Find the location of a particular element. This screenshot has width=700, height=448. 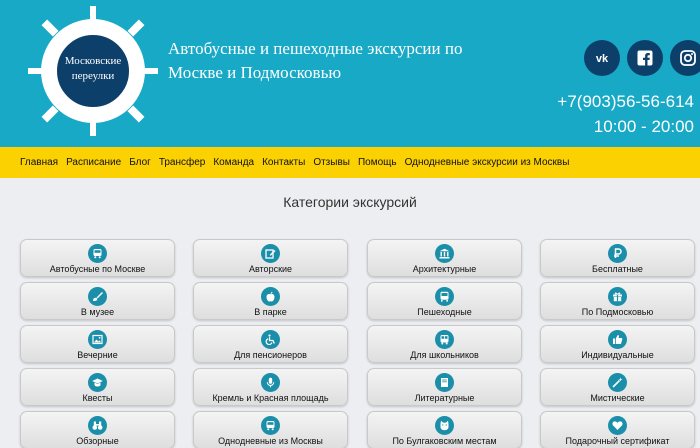

cat-icon is located at coordinates (444, 425).